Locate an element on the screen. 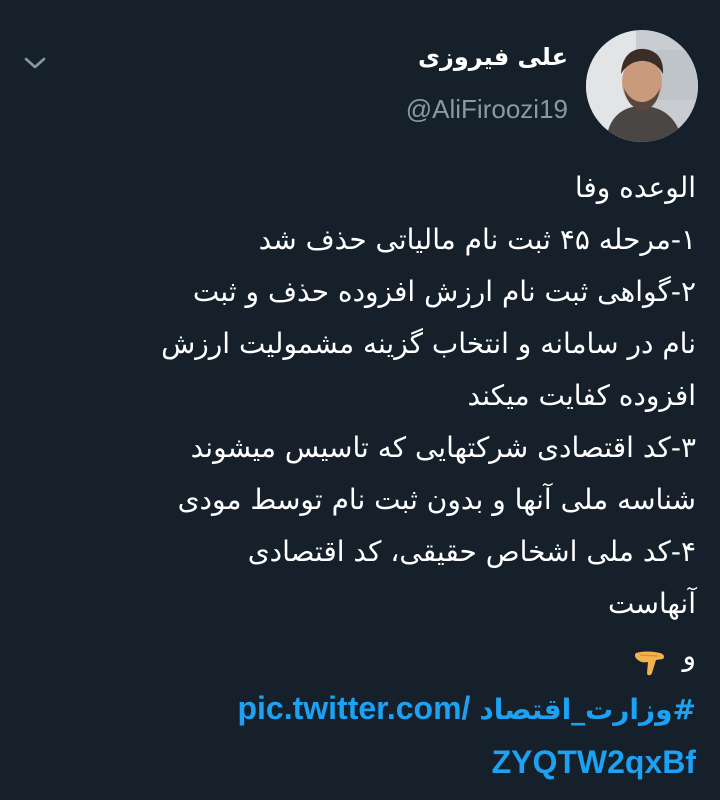  tweet-line-link: #وزارت_اقتصاد pic.twitter.com/ is located at coordinates (360, 709).